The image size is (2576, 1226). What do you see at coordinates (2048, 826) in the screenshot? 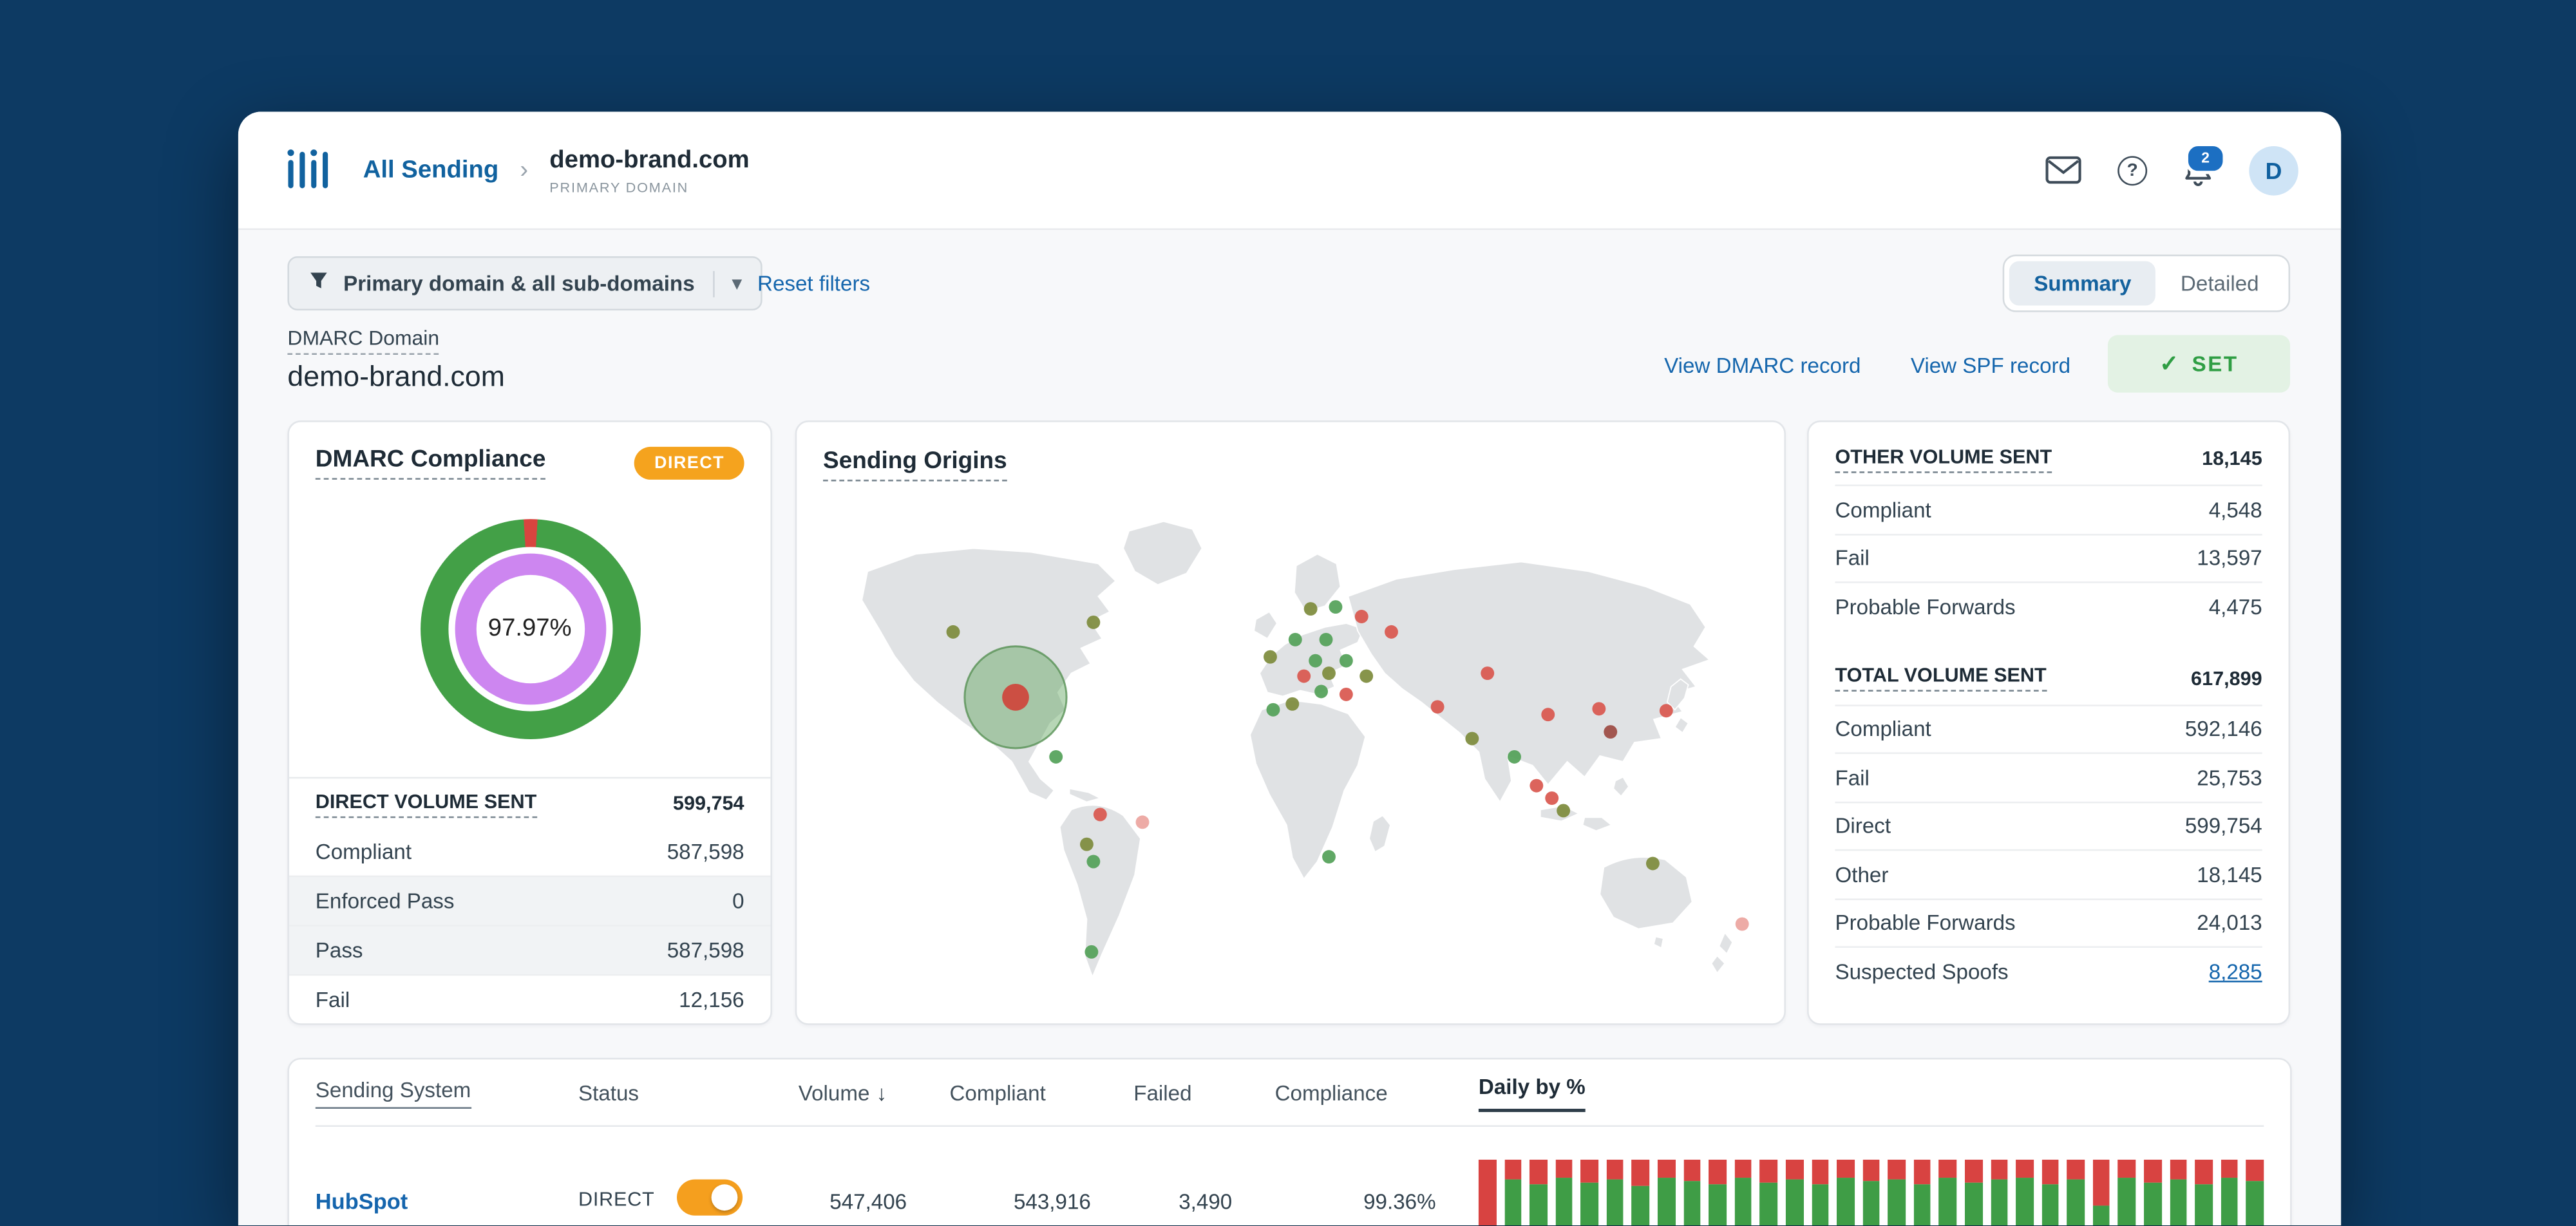
I see `volume-row: Direct 599,754` at bounding box center [2048, 826].